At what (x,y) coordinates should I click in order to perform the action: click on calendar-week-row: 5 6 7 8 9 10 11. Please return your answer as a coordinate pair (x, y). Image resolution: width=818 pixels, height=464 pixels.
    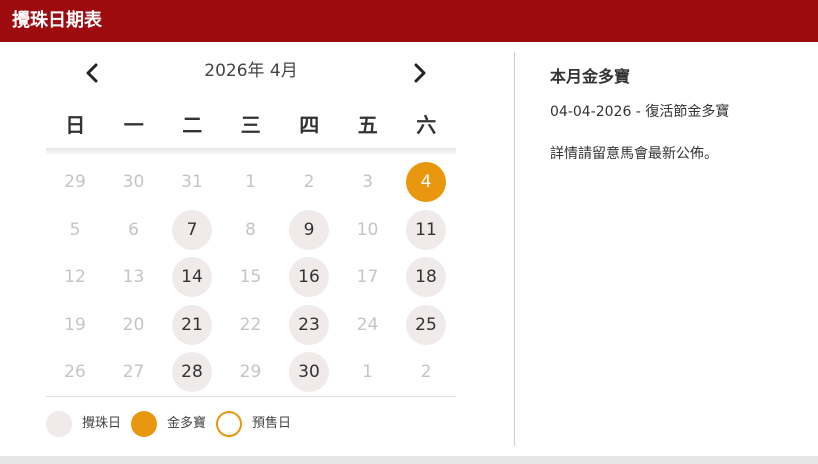
    Looking at the image, I should click on (251, 233).